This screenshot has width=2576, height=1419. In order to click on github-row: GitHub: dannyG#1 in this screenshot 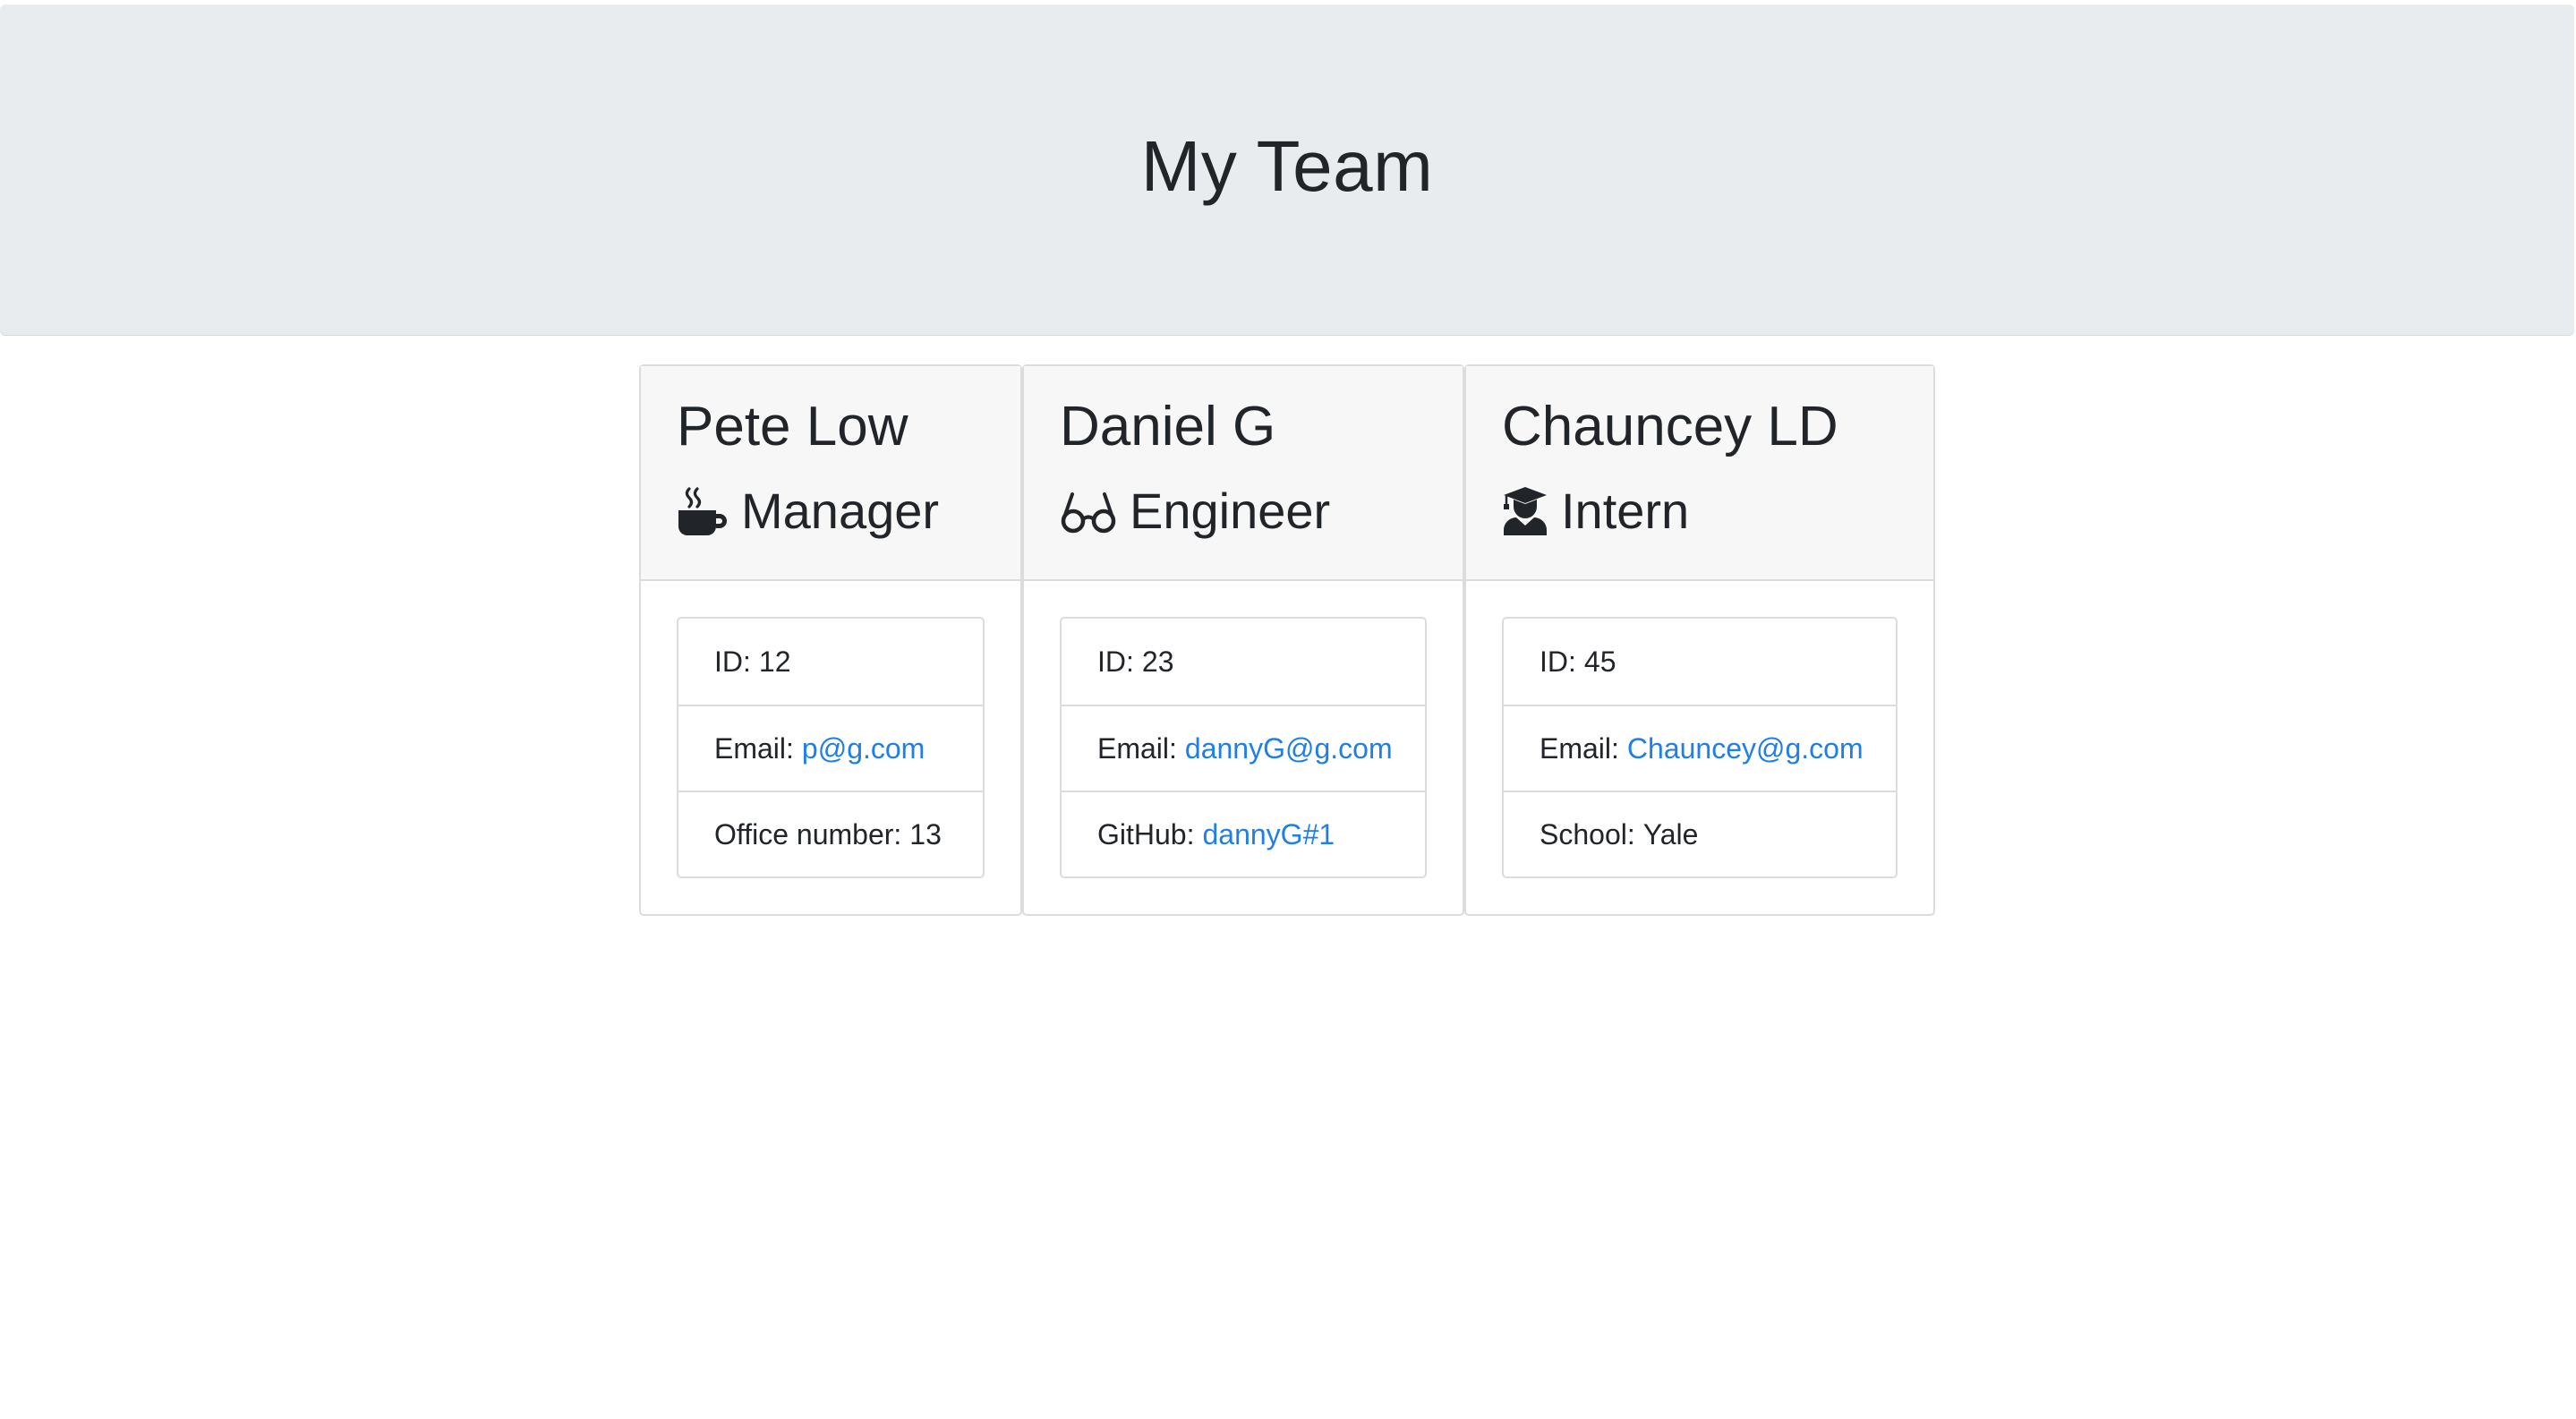, I will do `click(1243, 834)`.